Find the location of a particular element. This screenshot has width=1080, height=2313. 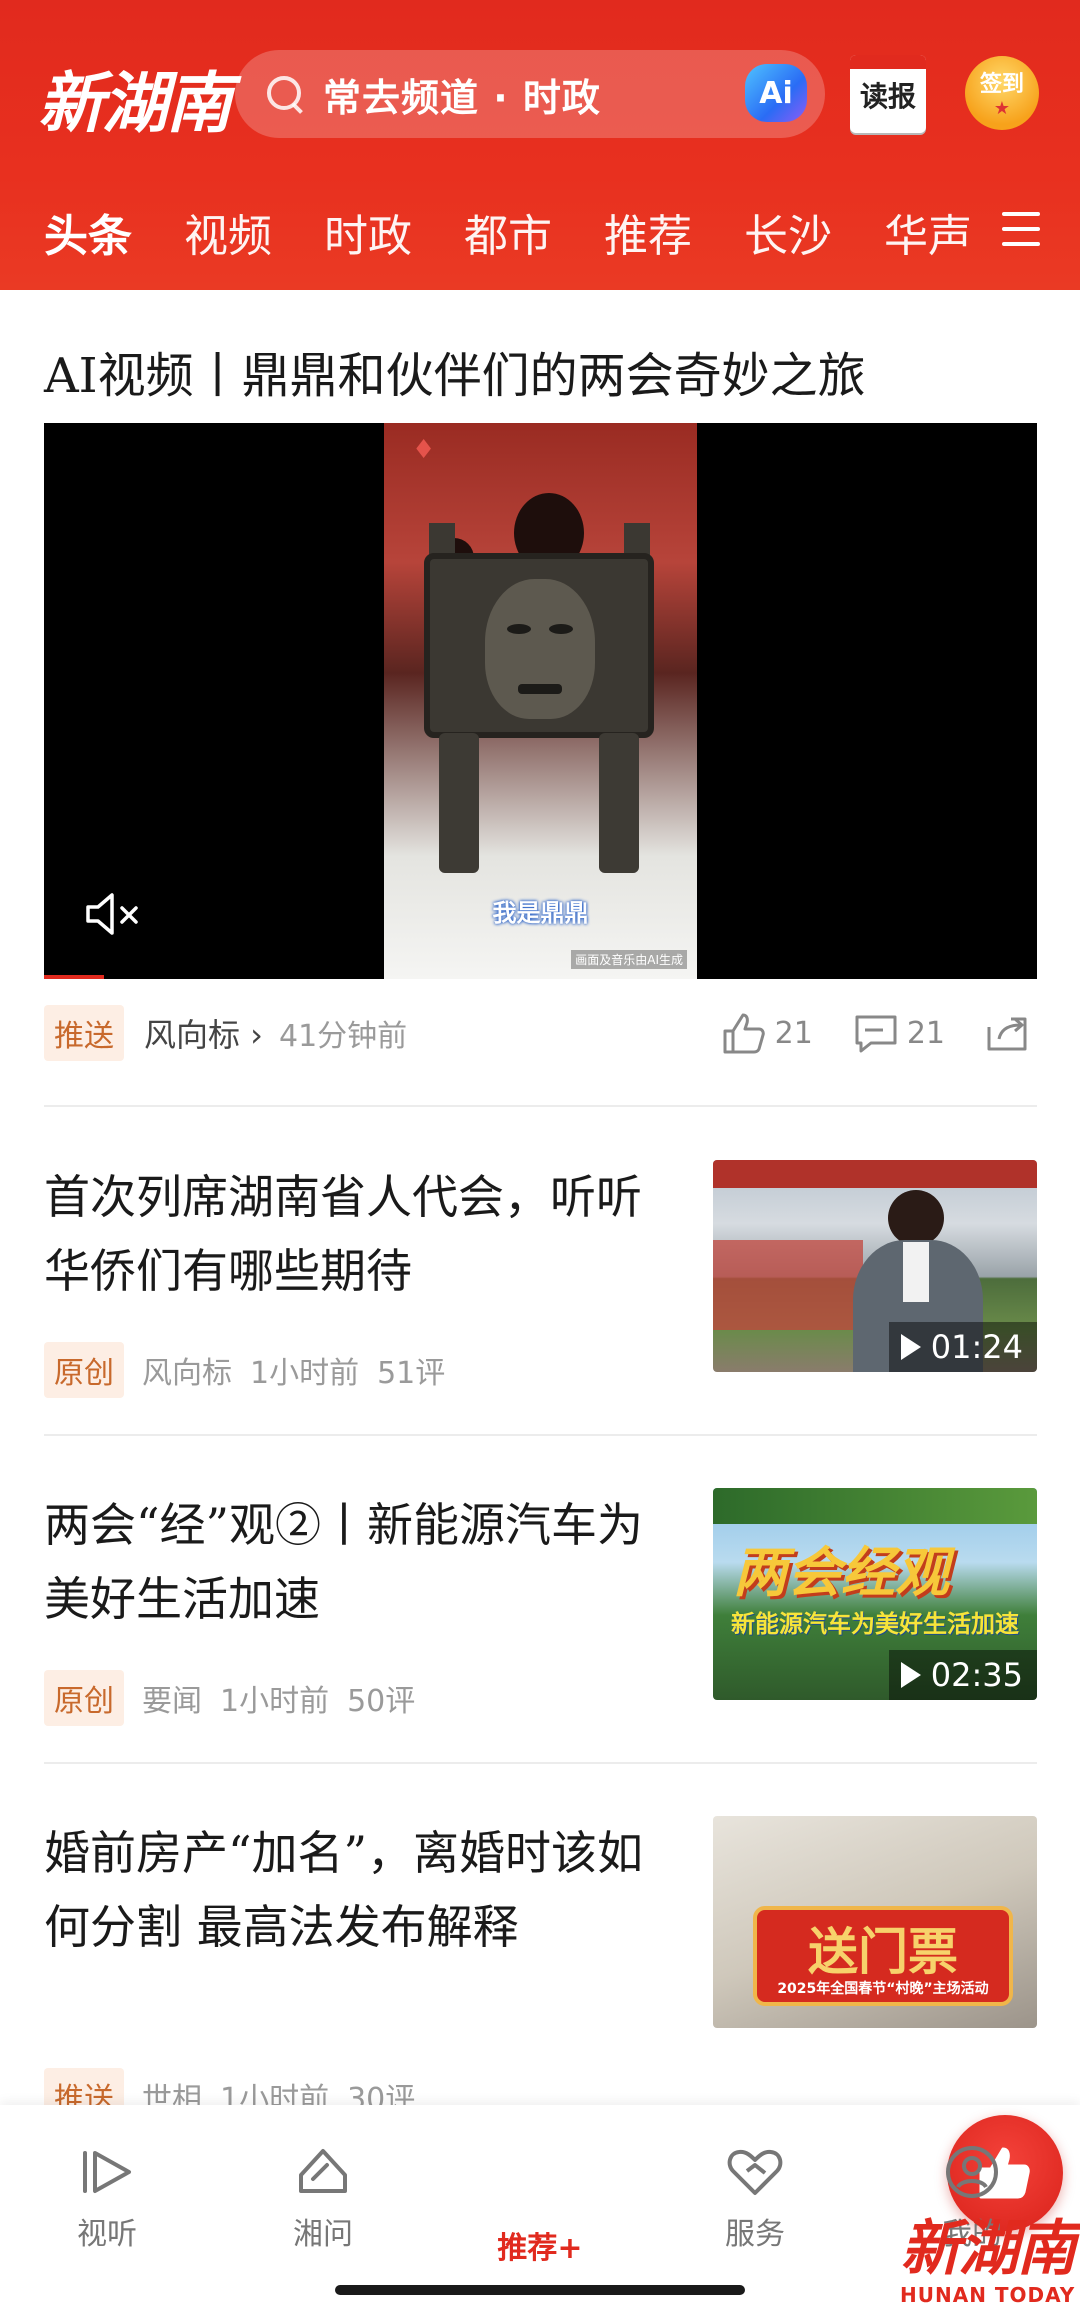

home-indicator is located at coordinates (540, 2290).